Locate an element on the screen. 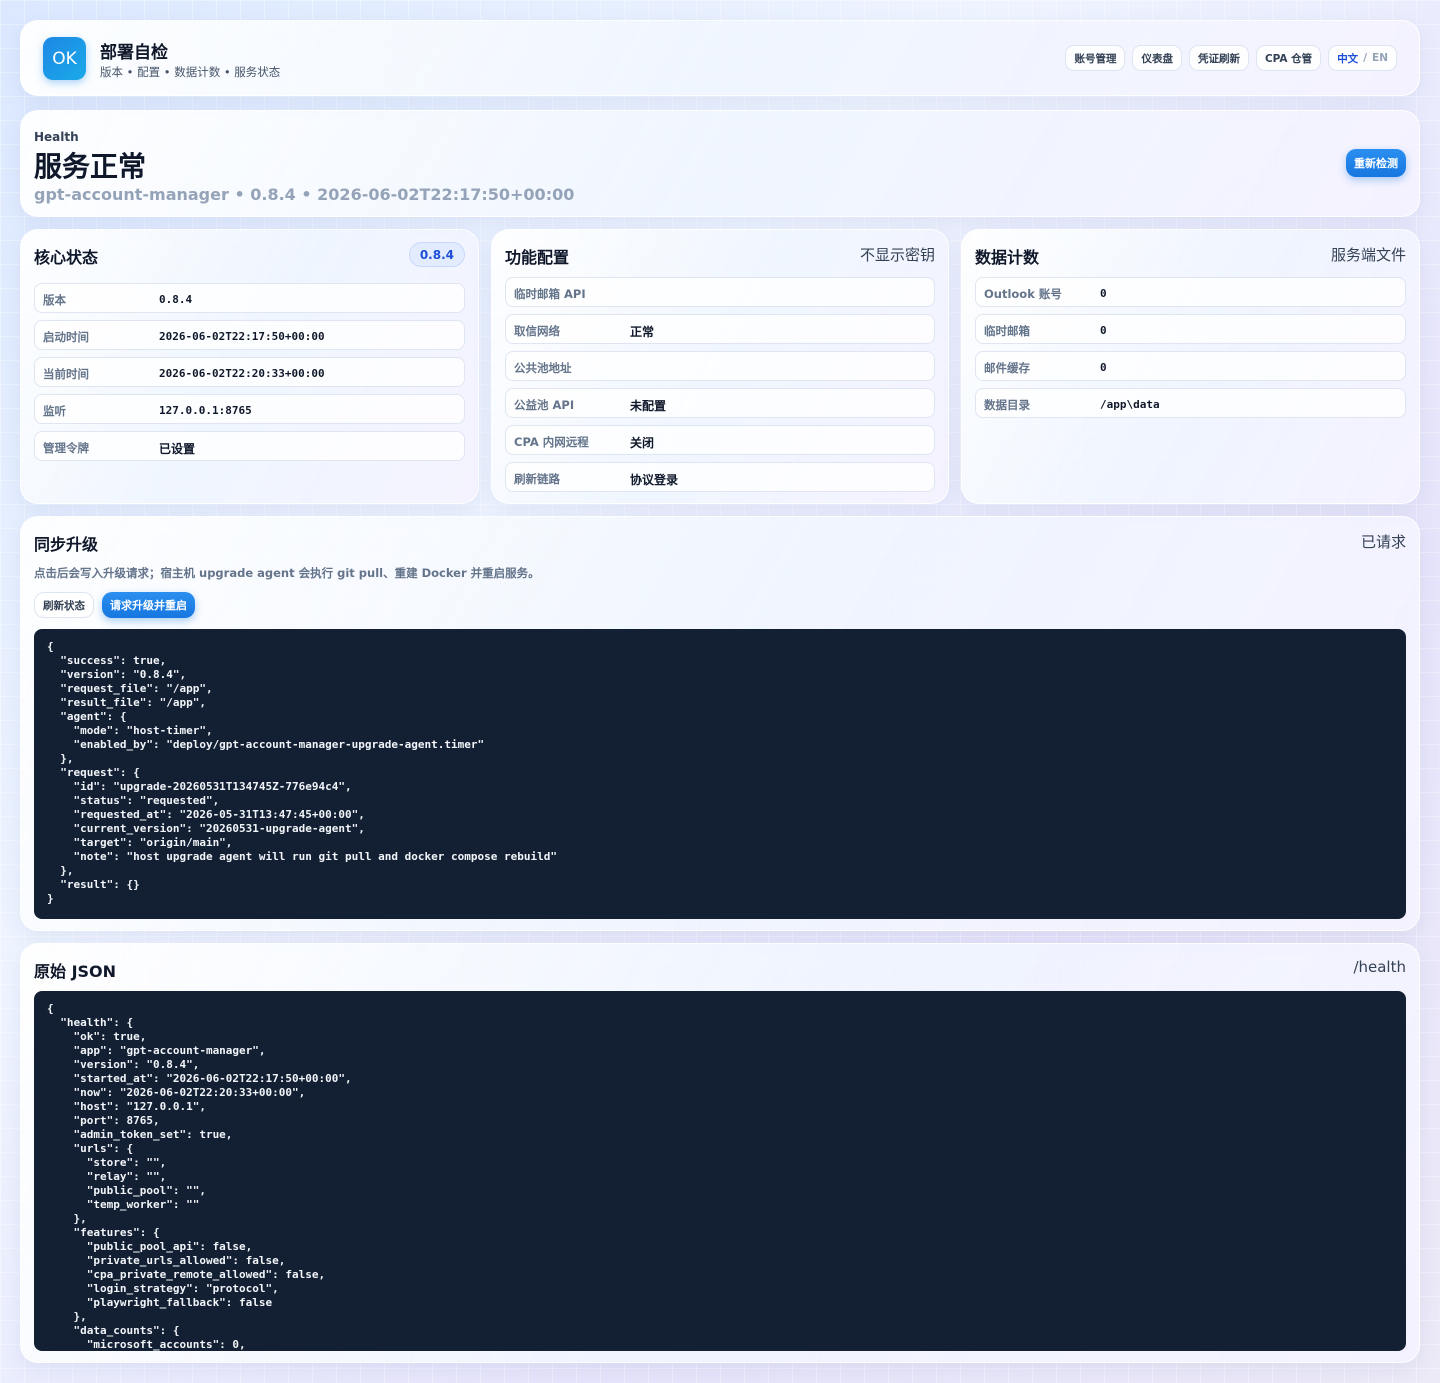 The image size is (1440, 1383). ok-logo-icon: OK is located at coordinates (64, 58).